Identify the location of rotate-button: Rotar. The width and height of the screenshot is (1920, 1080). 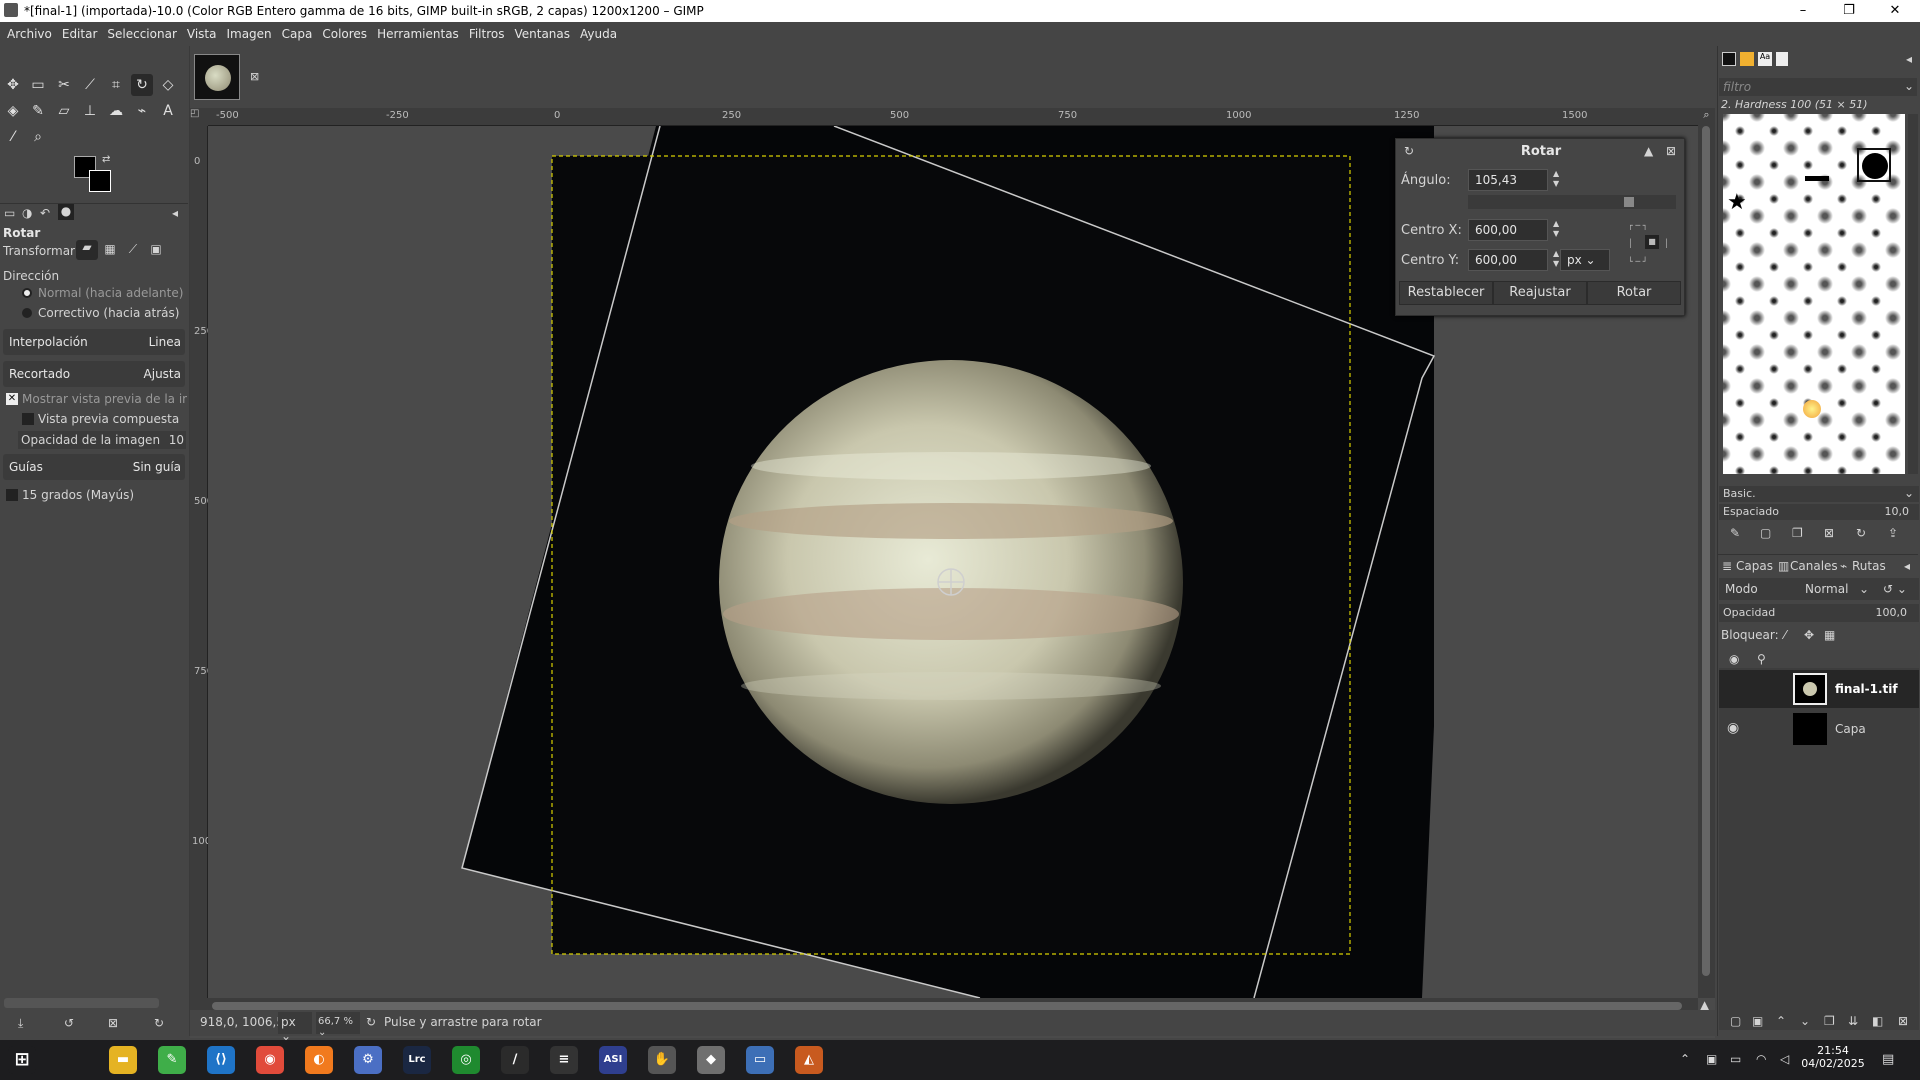
(1634, 293).